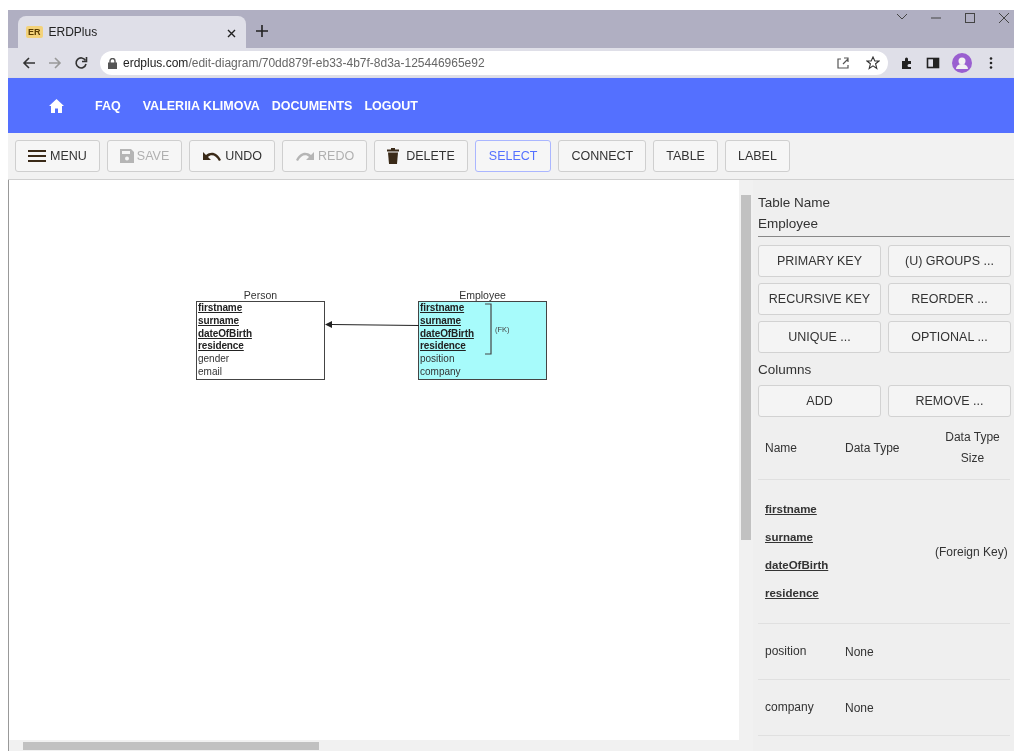  Describe the element at coordinates (843, 63) in the screenshot. I see `share-icon` at that location.